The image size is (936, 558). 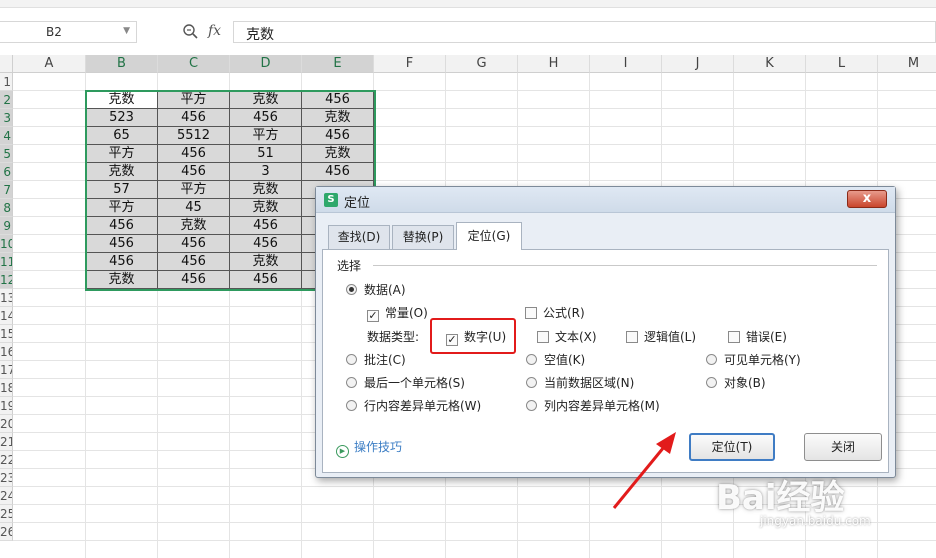 I want to click on radio-blanks: 空值(K), so click(x=555, y=359).